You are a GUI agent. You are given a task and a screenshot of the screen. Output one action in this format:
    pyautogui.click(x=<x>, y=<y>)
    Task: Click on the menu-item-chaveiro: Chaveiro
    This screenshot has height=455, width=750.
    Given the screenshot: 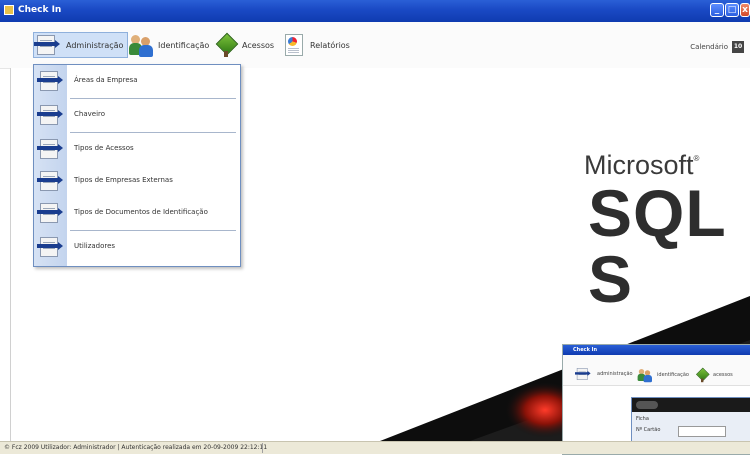 What is the action you would take?
    pyautogui.click(x=137, y=115)
    